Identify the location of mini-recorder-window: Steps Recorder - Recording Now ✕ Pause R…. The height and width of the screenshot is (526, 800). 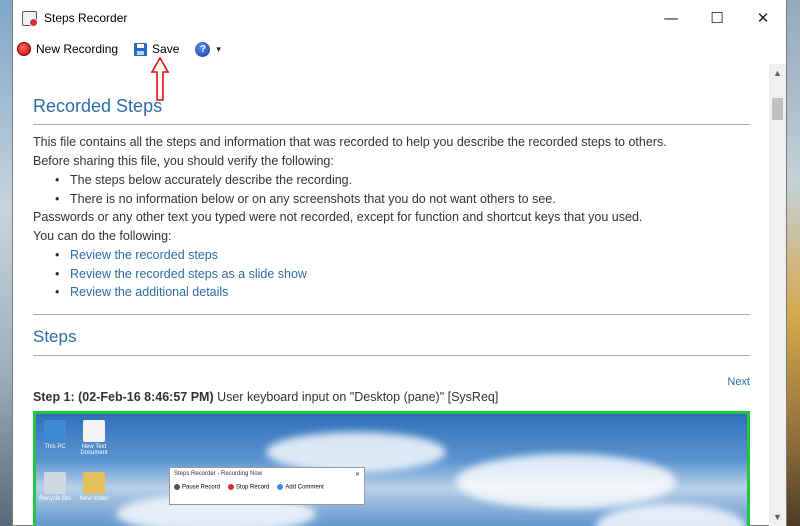
(267, 485).